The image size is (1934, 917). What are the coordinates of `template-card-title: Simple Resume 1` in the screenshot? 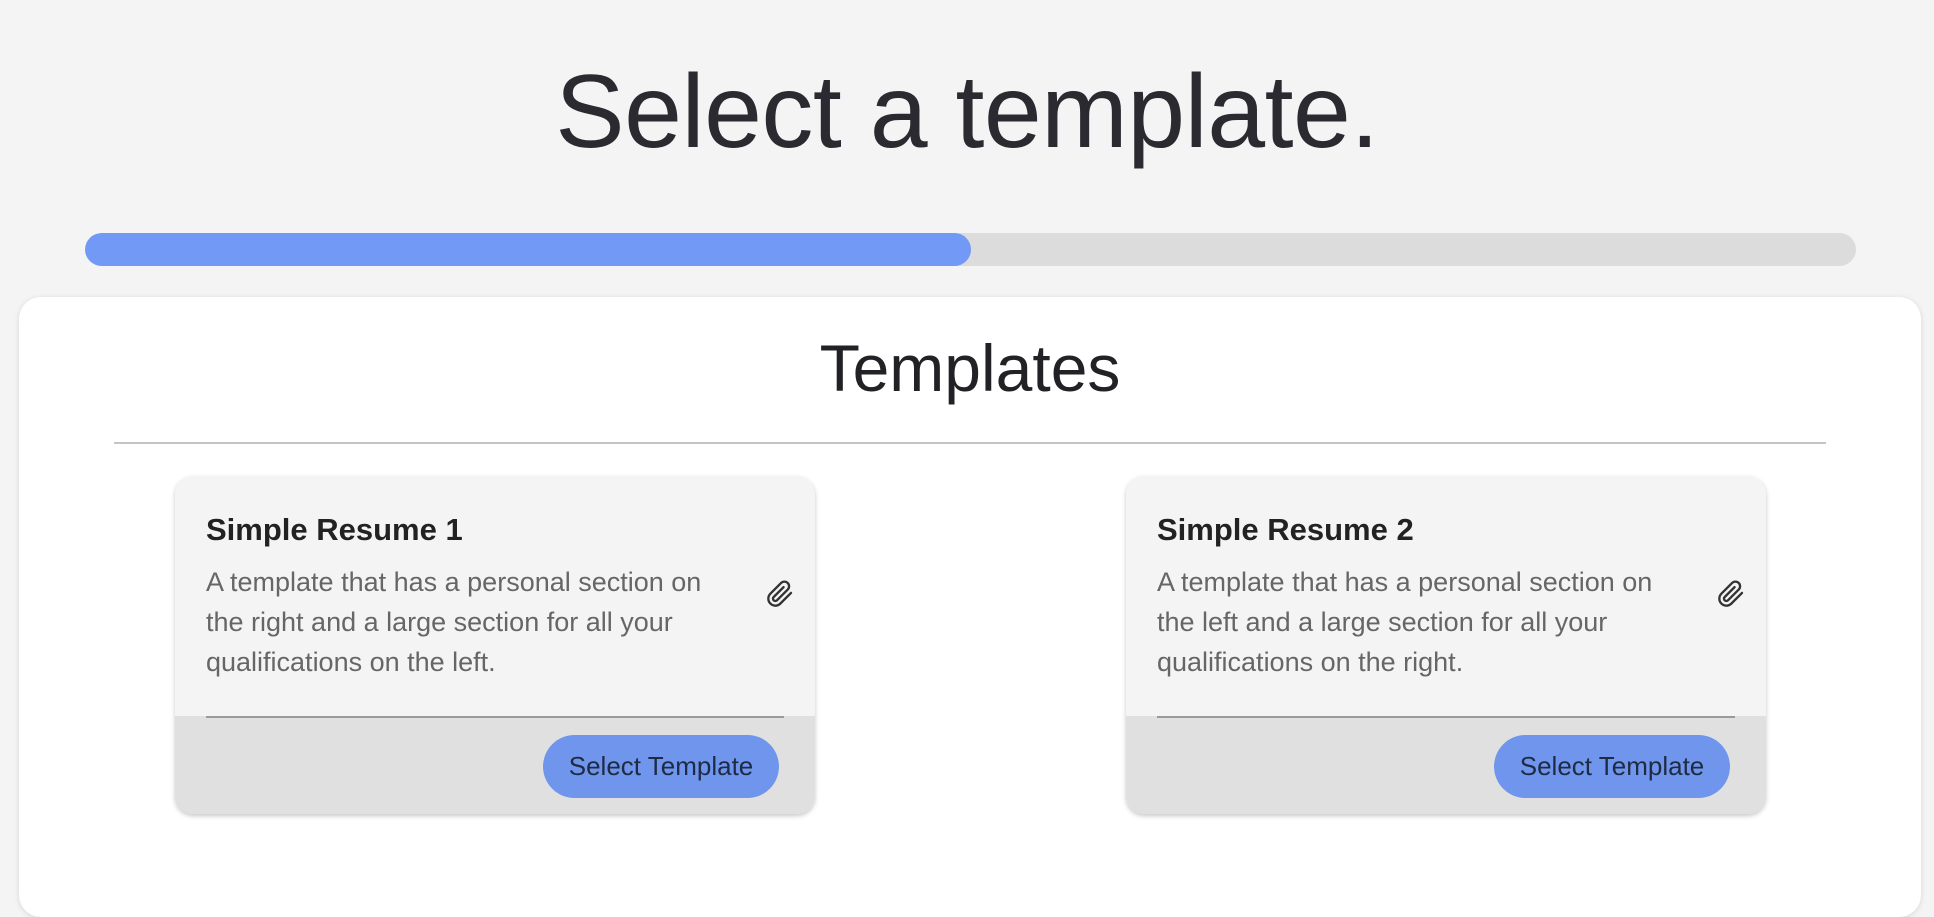 It's located at (334, 529).